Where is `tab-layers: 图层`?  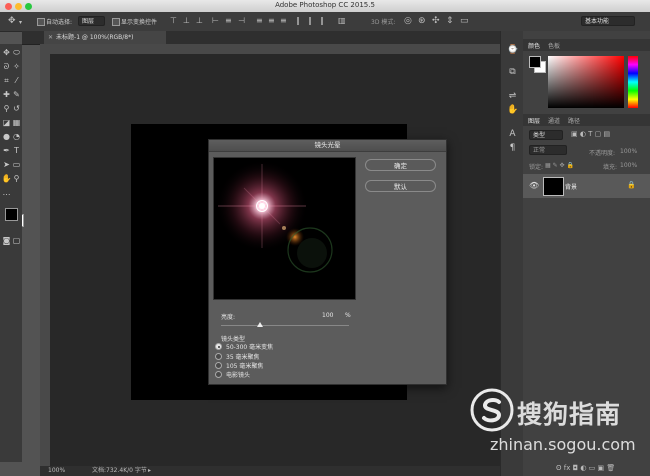
tab-layers: 图层 is located at coordinates (534, 120).